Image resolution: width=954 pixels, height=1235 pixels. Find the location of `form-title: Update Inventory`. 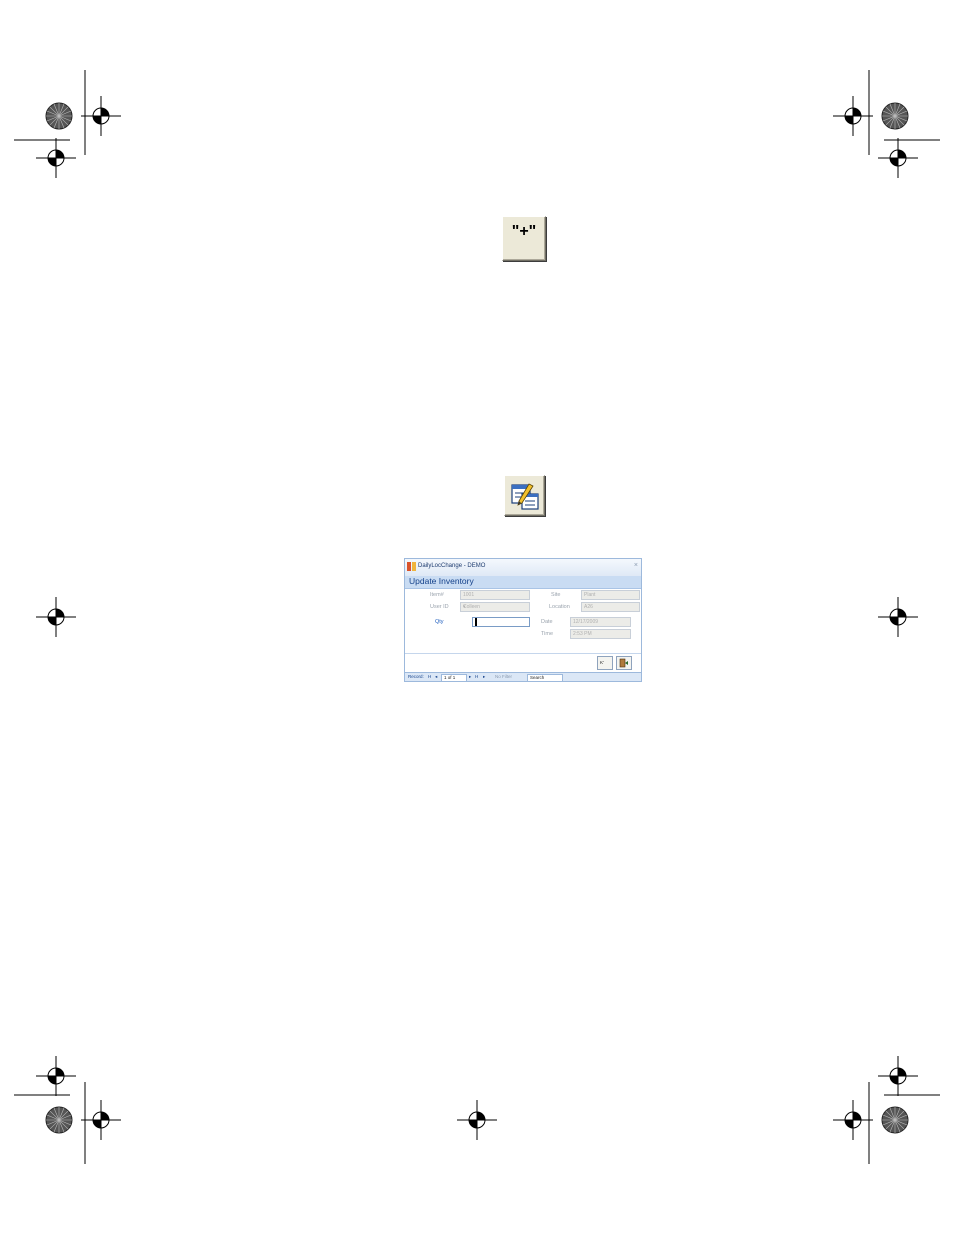

form-title: Update Inventory is located at coordinates (441, 581).